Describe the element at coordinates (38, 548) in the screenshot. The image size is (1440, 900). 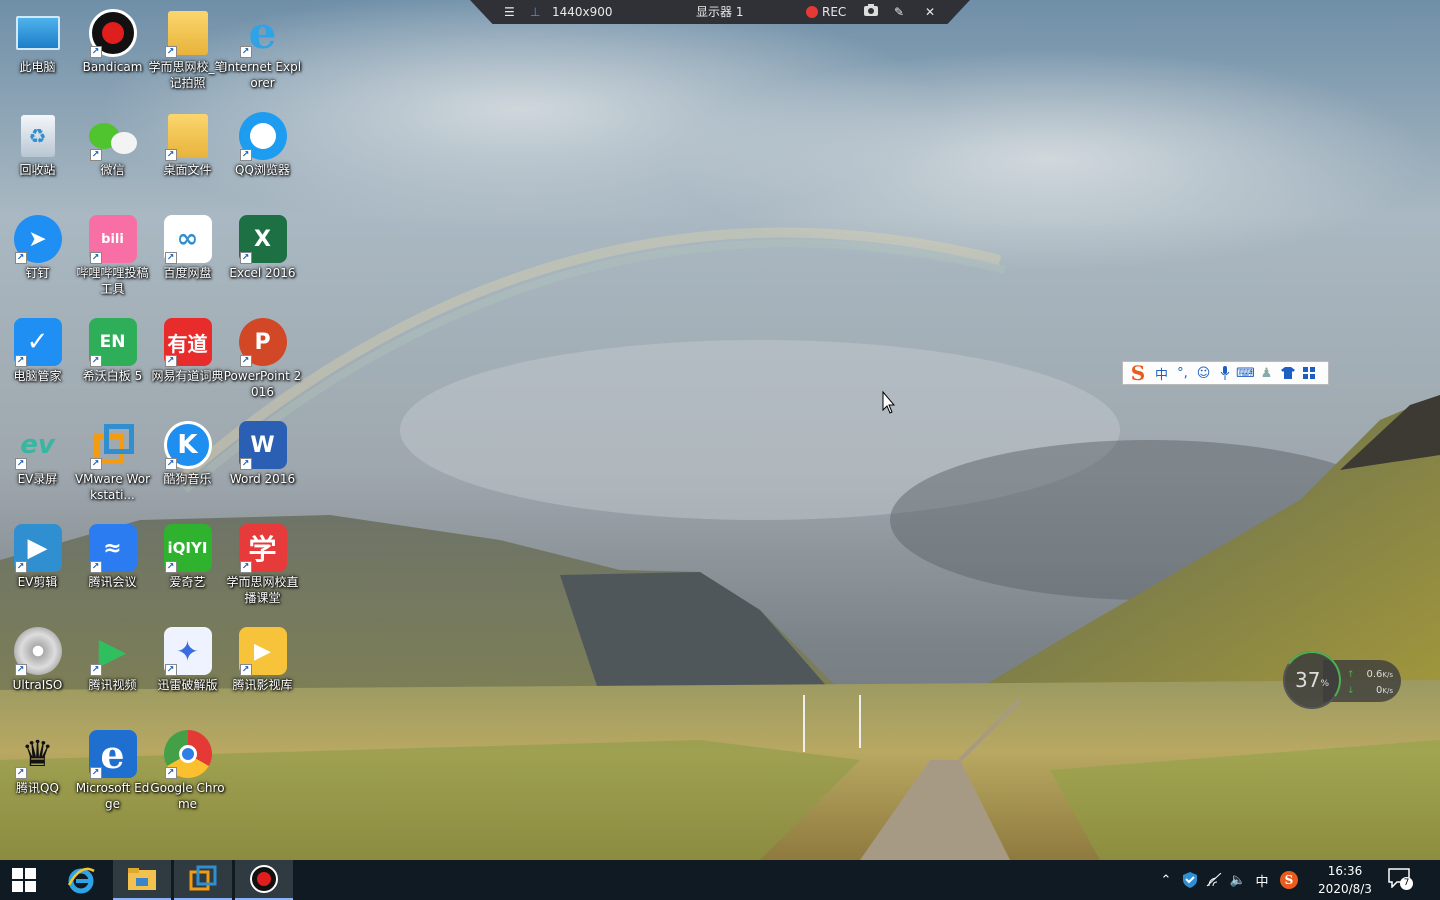
I see `ev-editor-icon: ▶ ↗` at that location.